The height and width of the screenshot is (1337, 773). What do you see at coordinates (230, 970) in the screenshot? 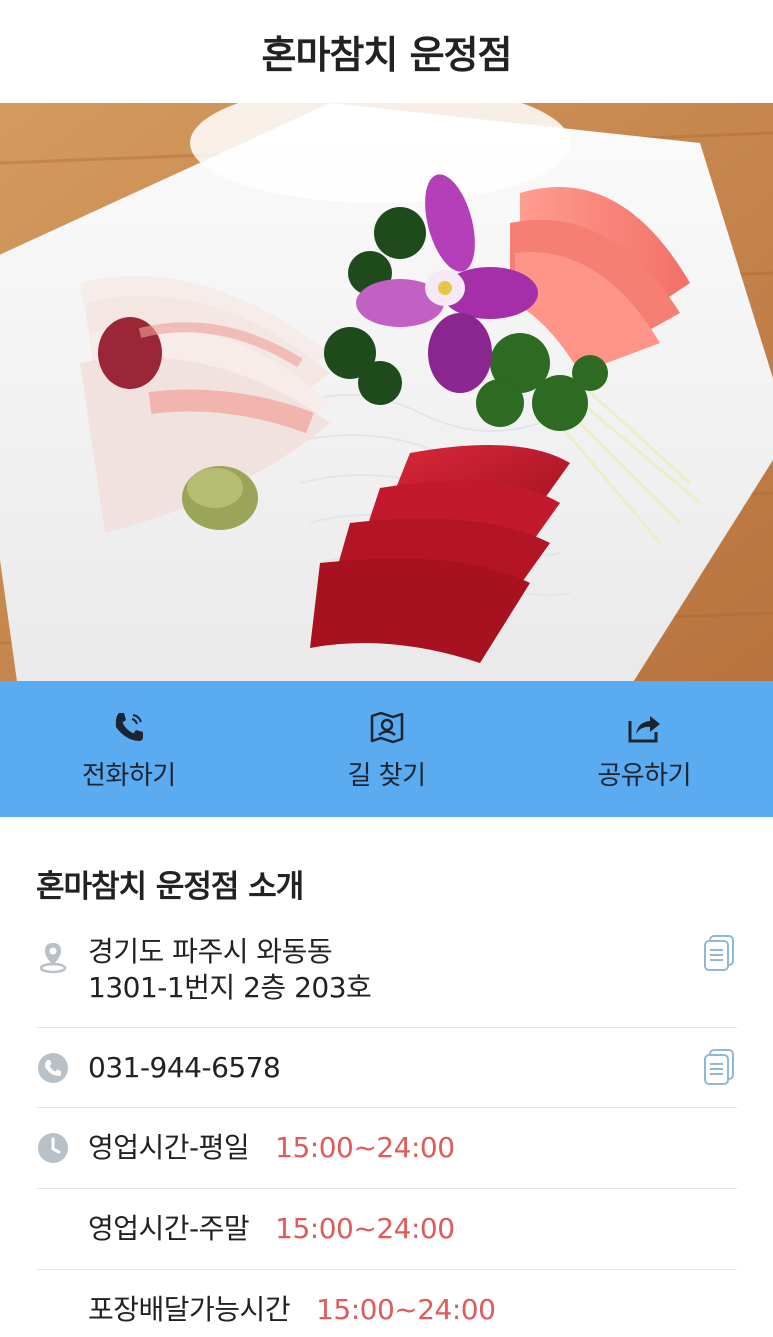
I see `address-text: 경기도 파주시 와동동 1301-1번지 2층 203호` at bounding box center [230, 970].